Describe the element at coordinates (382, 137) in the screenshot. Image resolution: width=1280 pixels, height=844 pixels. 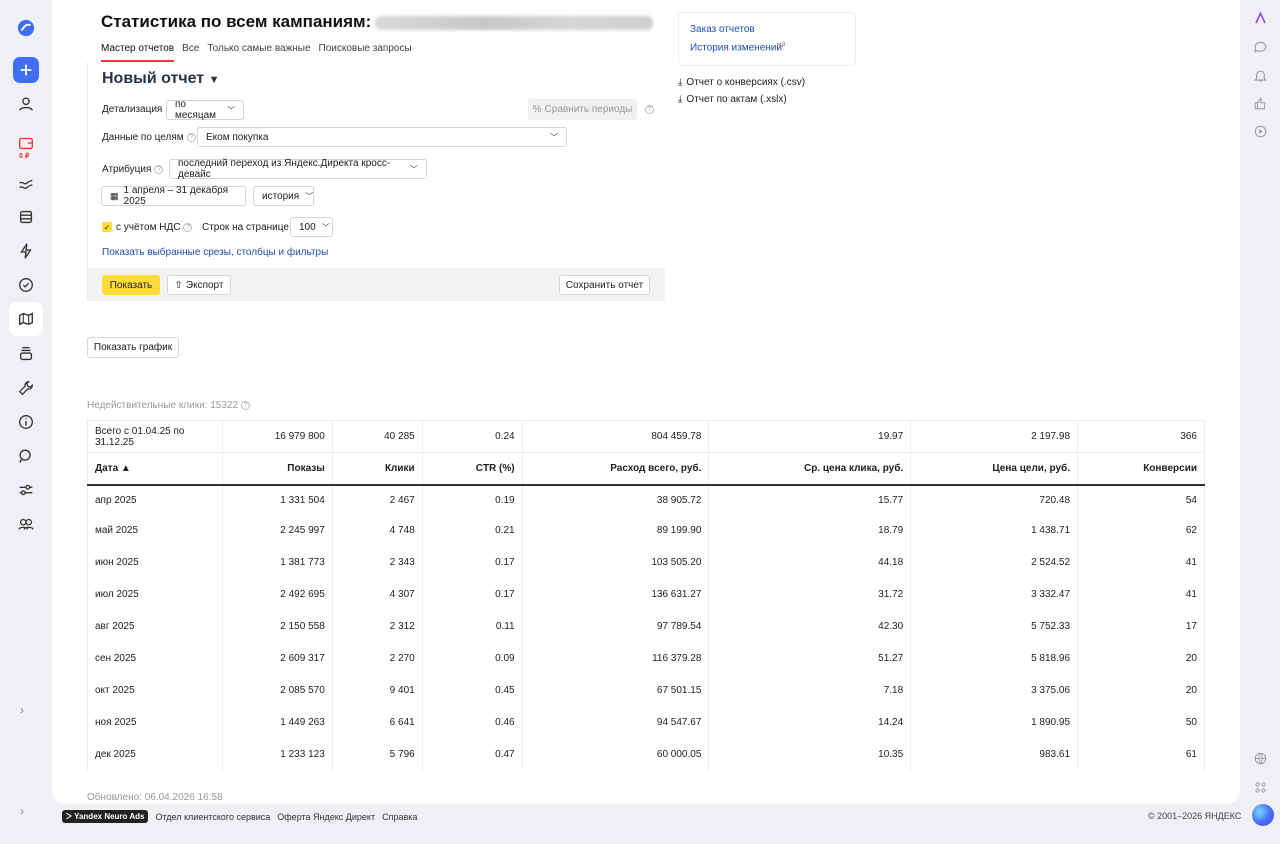
I see `goals-select: Еком покупка ﹀` at that location.